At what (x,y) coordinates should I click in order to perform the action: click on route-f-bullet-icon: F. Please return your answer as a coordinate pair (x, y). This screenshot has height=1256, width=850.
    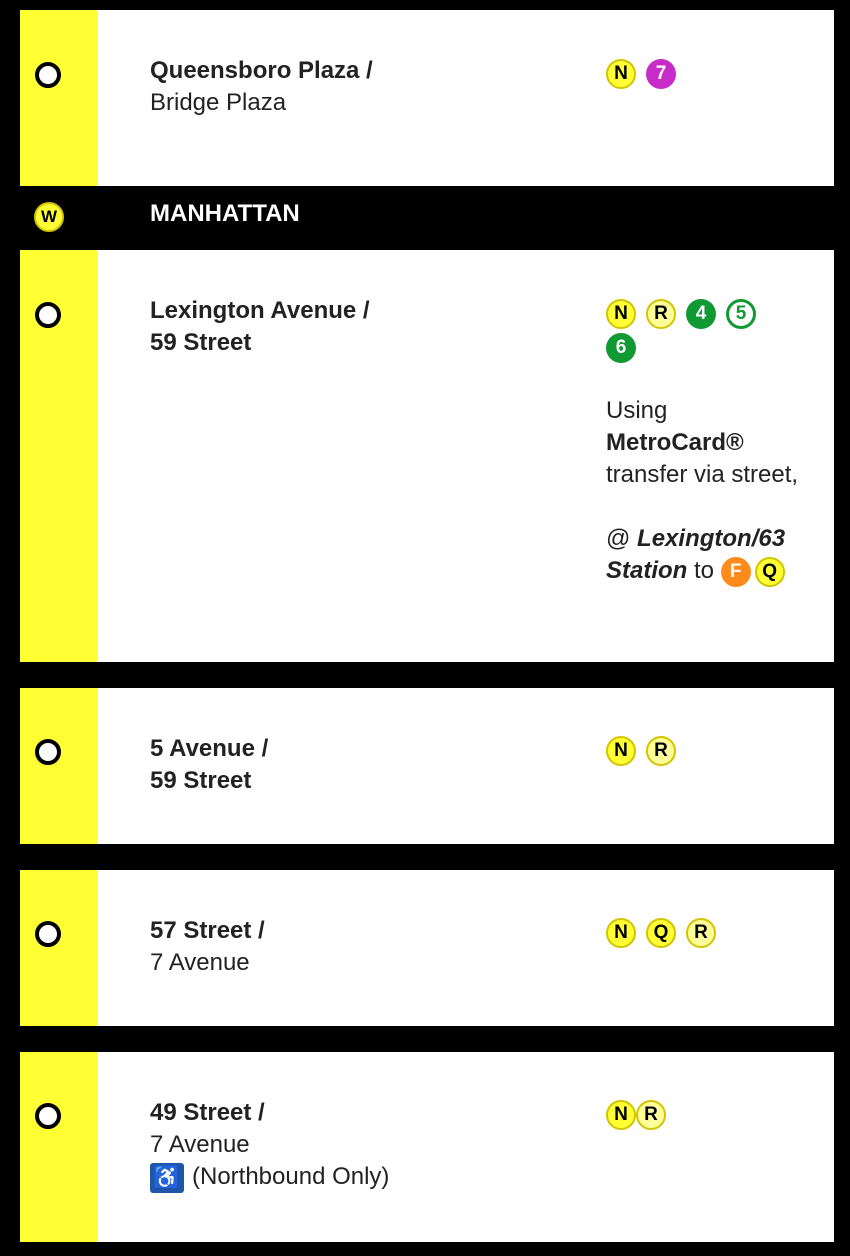
    Looking at the image, I should click on (735, 571).